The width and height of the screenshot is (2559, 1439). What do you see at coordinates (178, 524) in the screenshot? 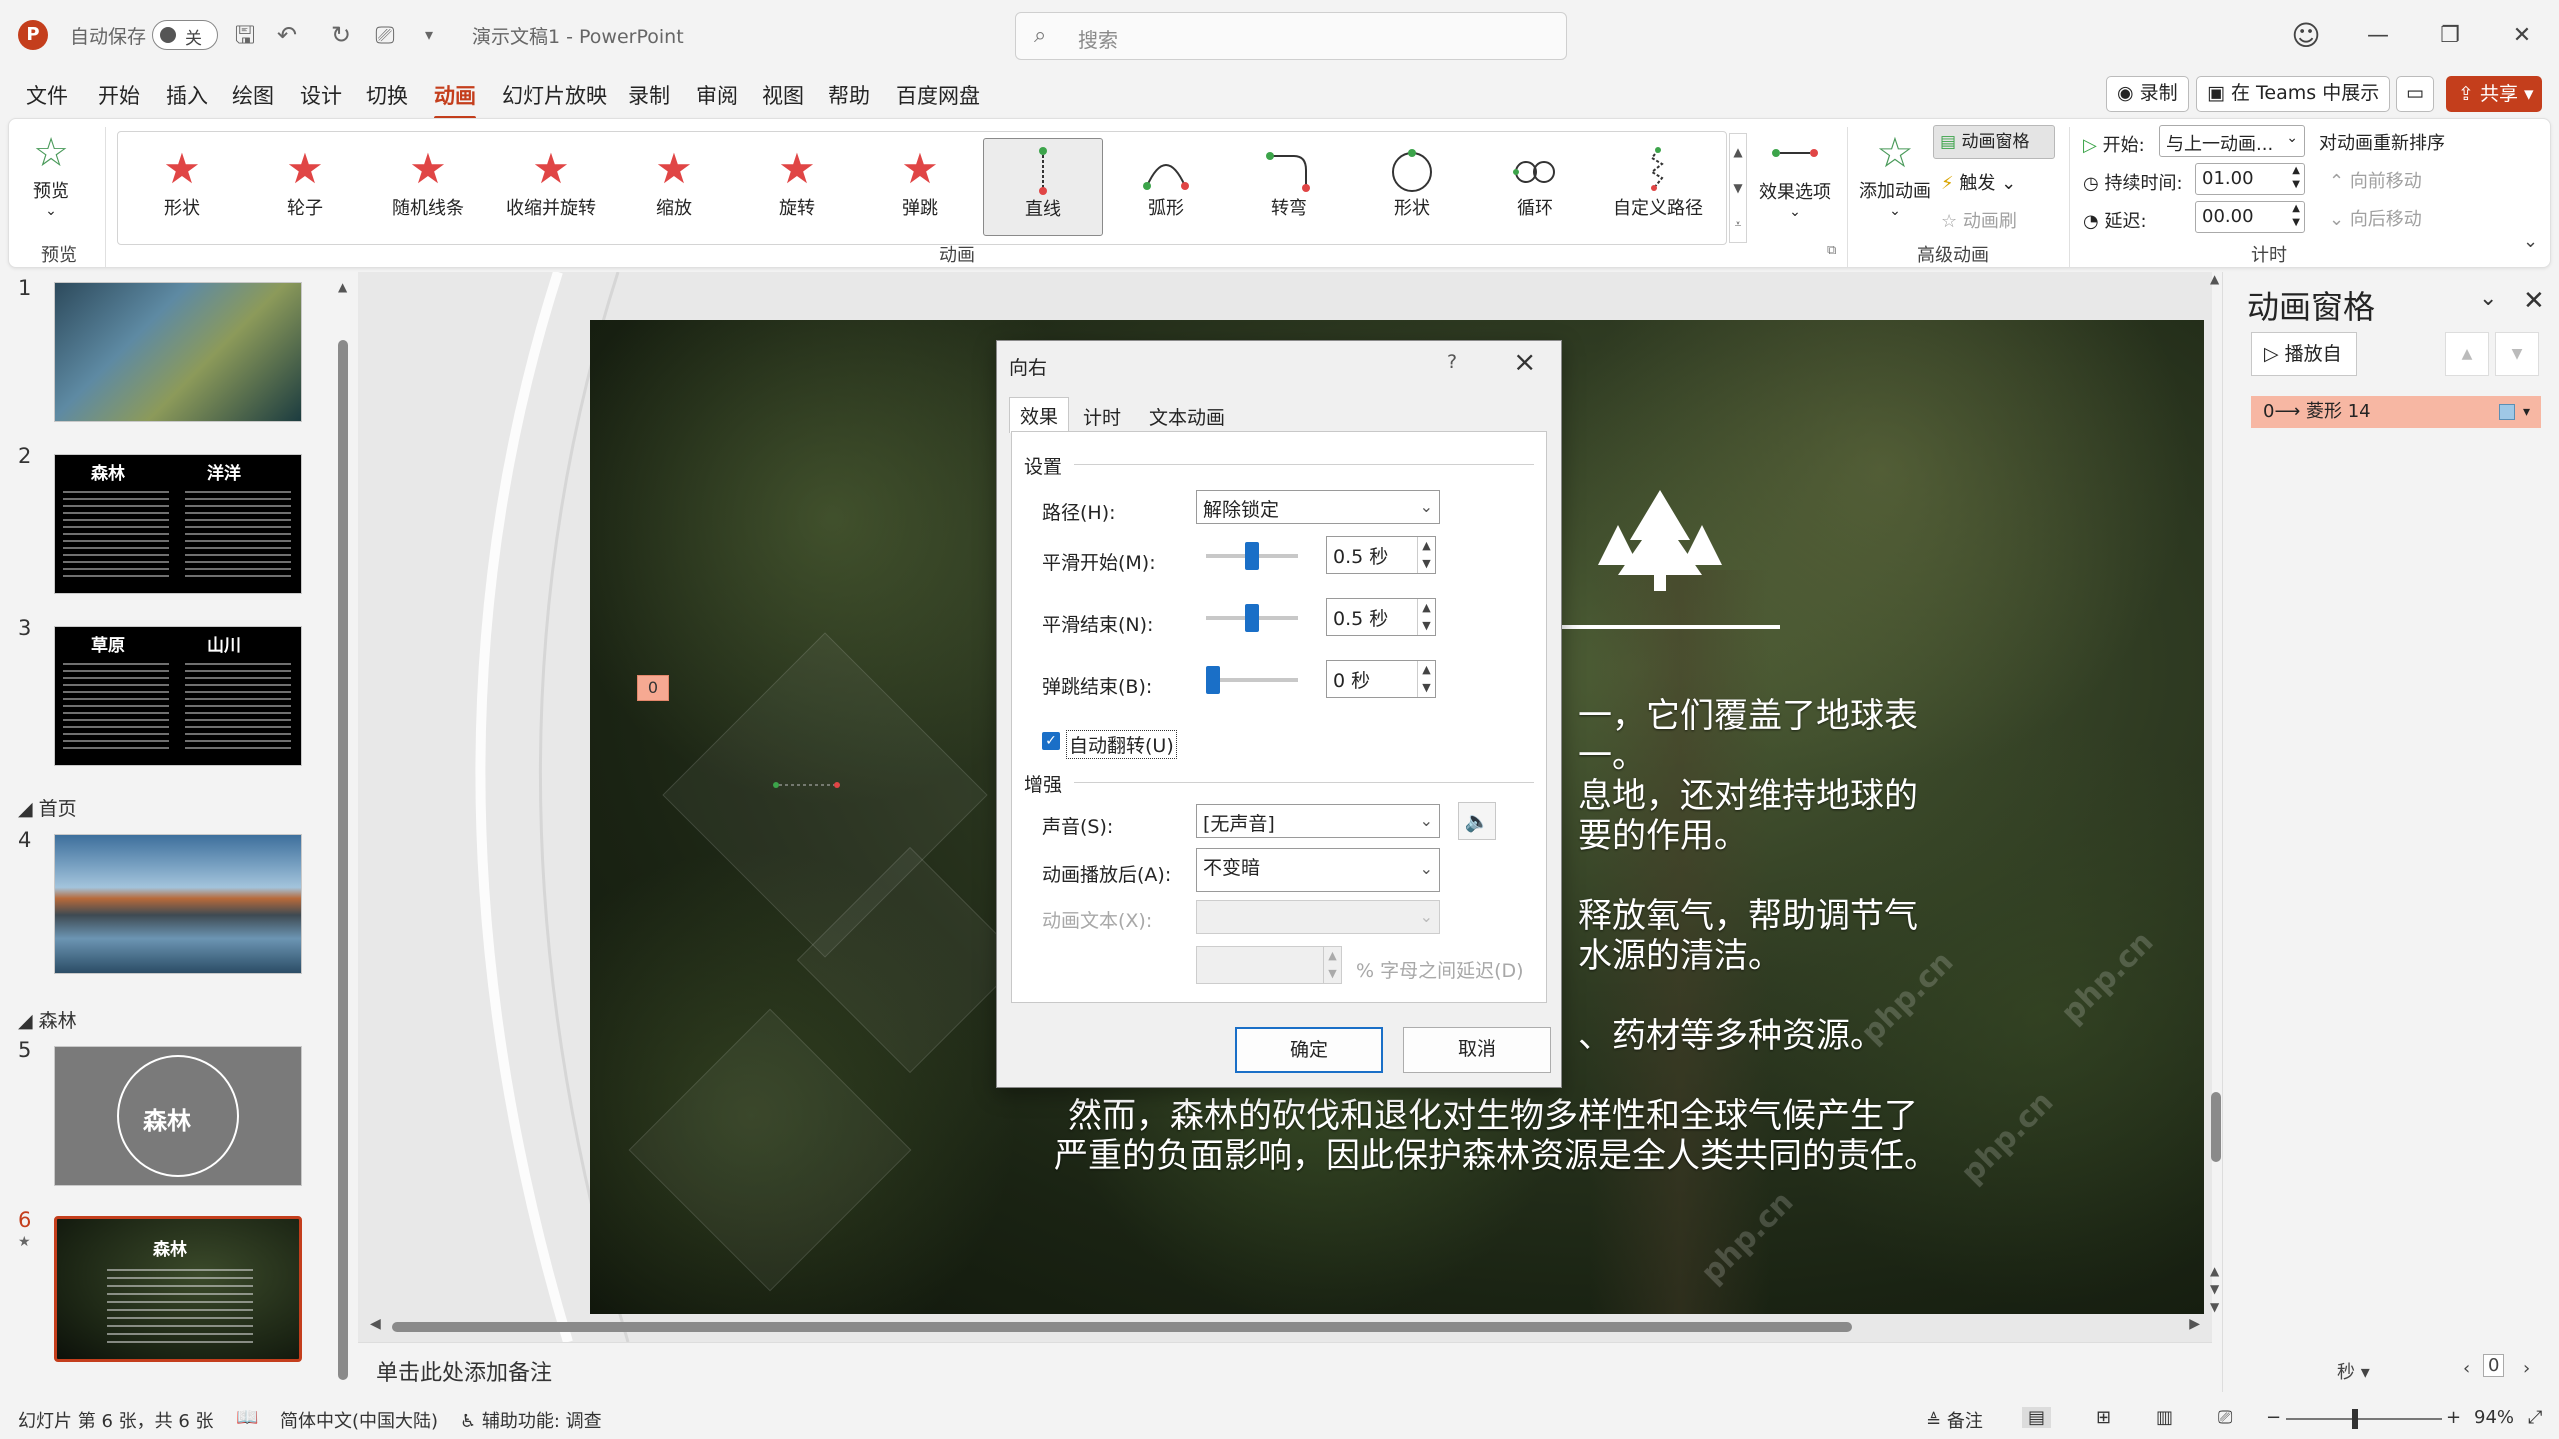
I see `slide-thumbnail-2: 森林 洋洋` at bounding box center [178, 524].